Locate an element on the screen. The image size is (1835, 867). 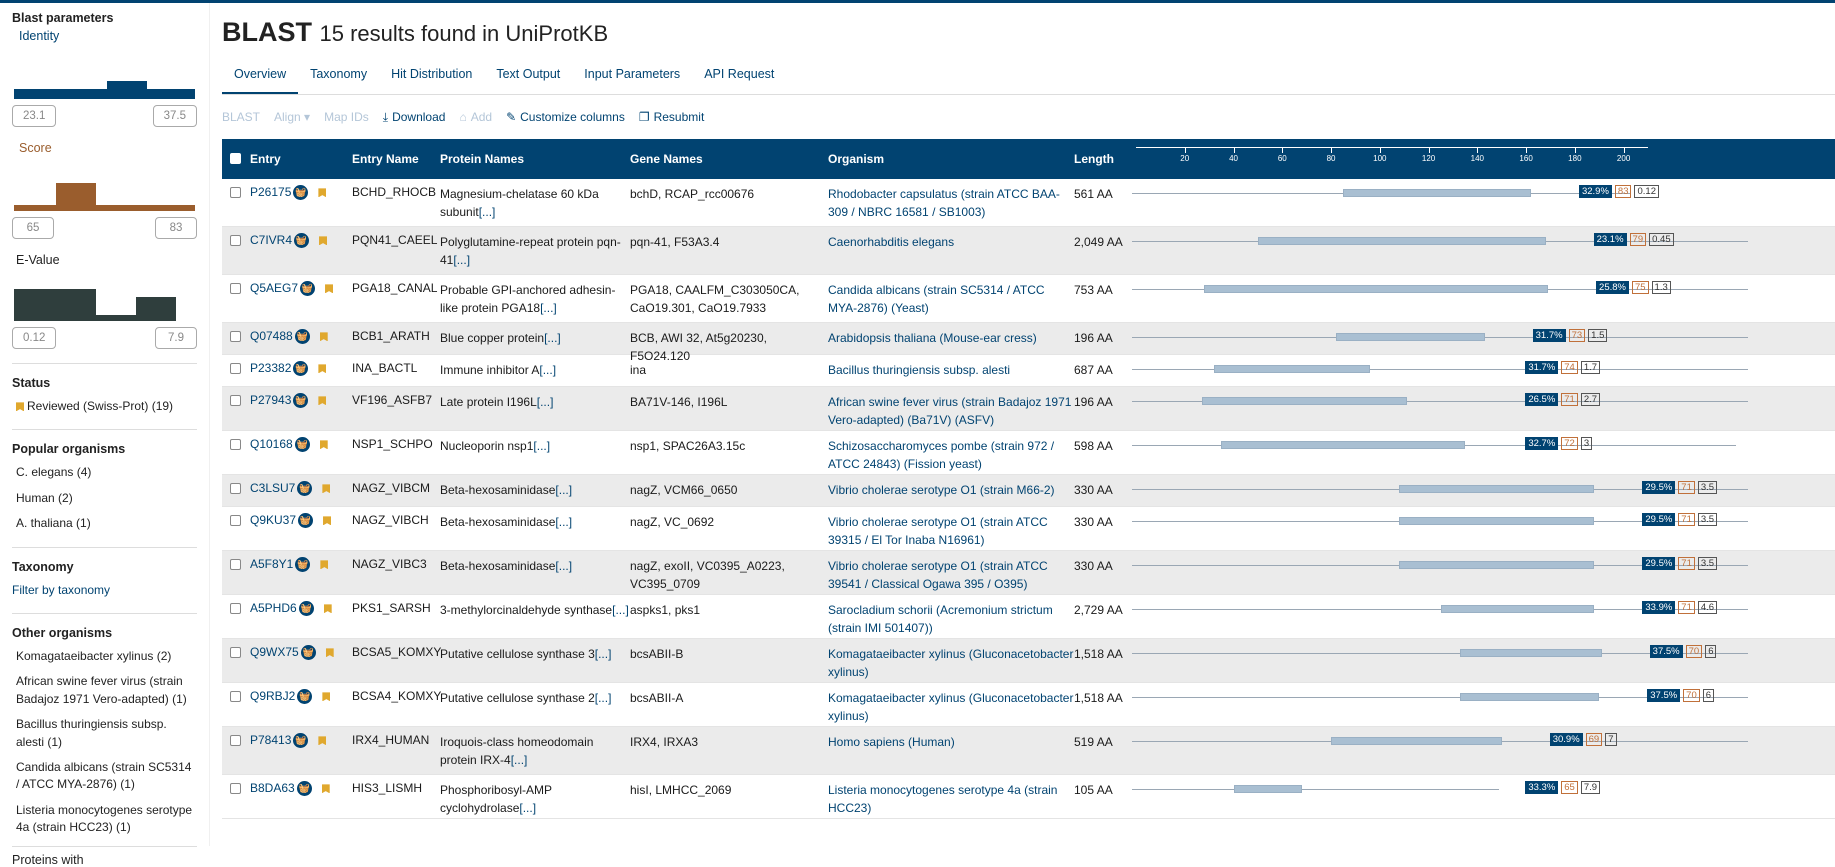
alignment-track: 30.9% 69 7 is located at coordinates (1449, 753).